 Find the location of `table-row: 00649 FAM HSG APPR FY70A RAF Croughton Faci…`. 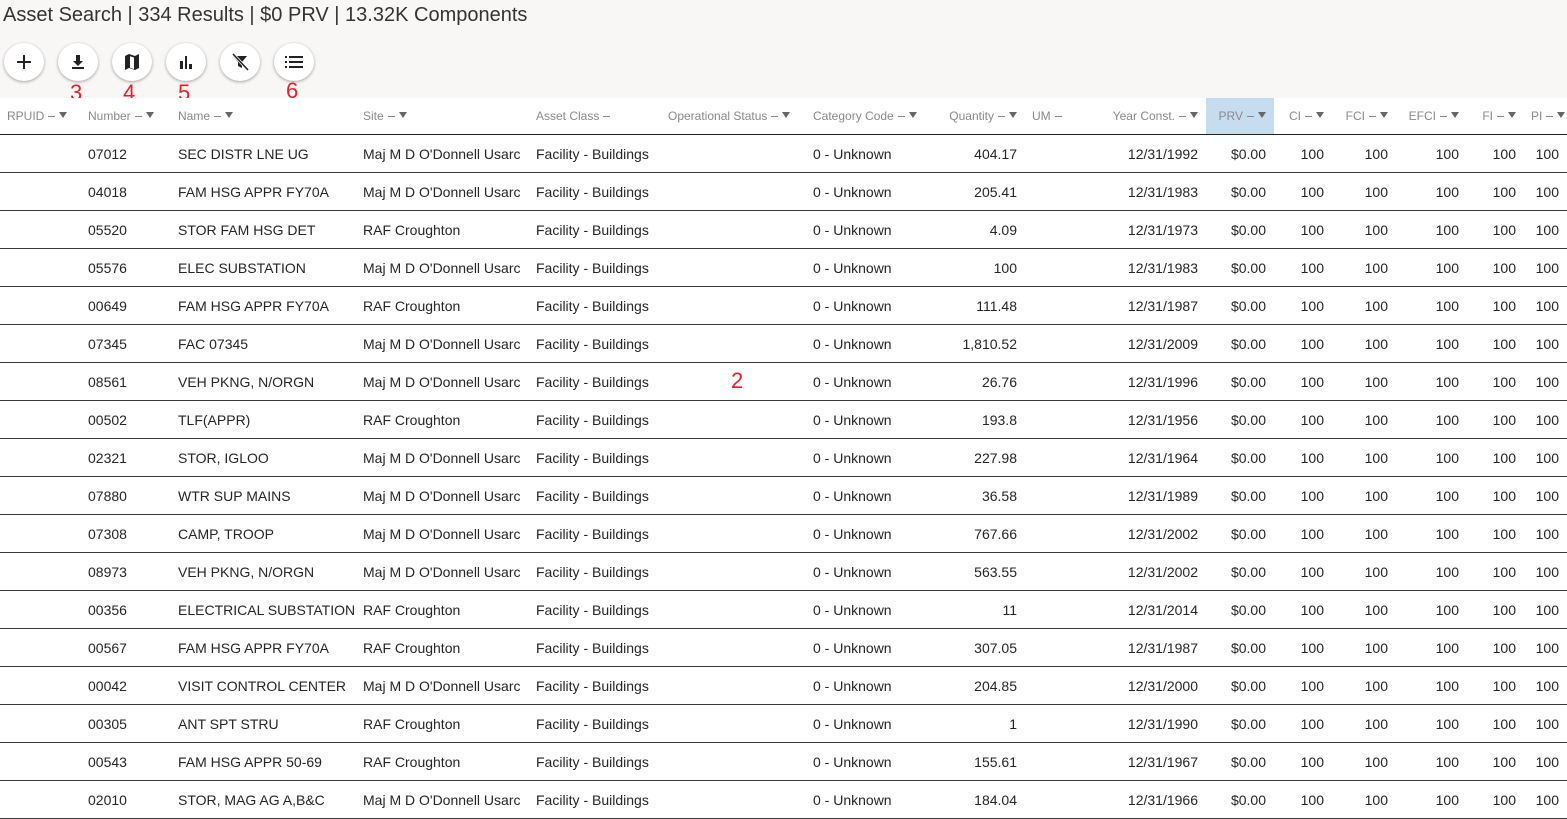

table-row: 00649 FAM HSG APPR FY70A RAF Croughton Faci… is located at coordinates (783, 305).